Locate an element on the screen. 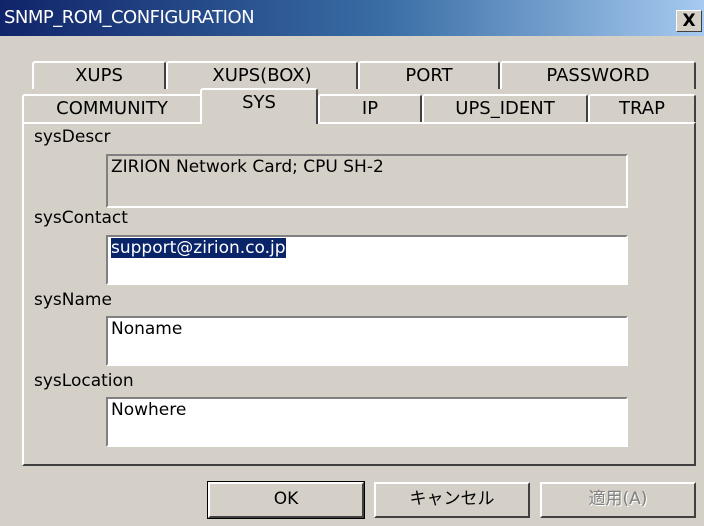  syscontact-field: support@zirion.co.jp is located at coordinates (367, 260).